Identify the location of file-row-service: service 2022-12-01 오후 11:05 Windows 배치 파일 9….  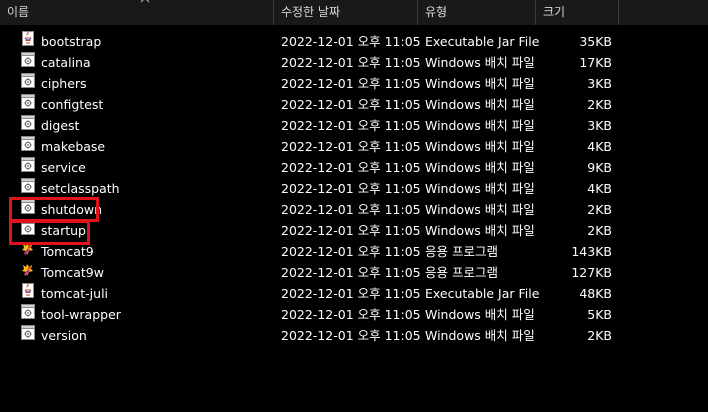
(354, 167).